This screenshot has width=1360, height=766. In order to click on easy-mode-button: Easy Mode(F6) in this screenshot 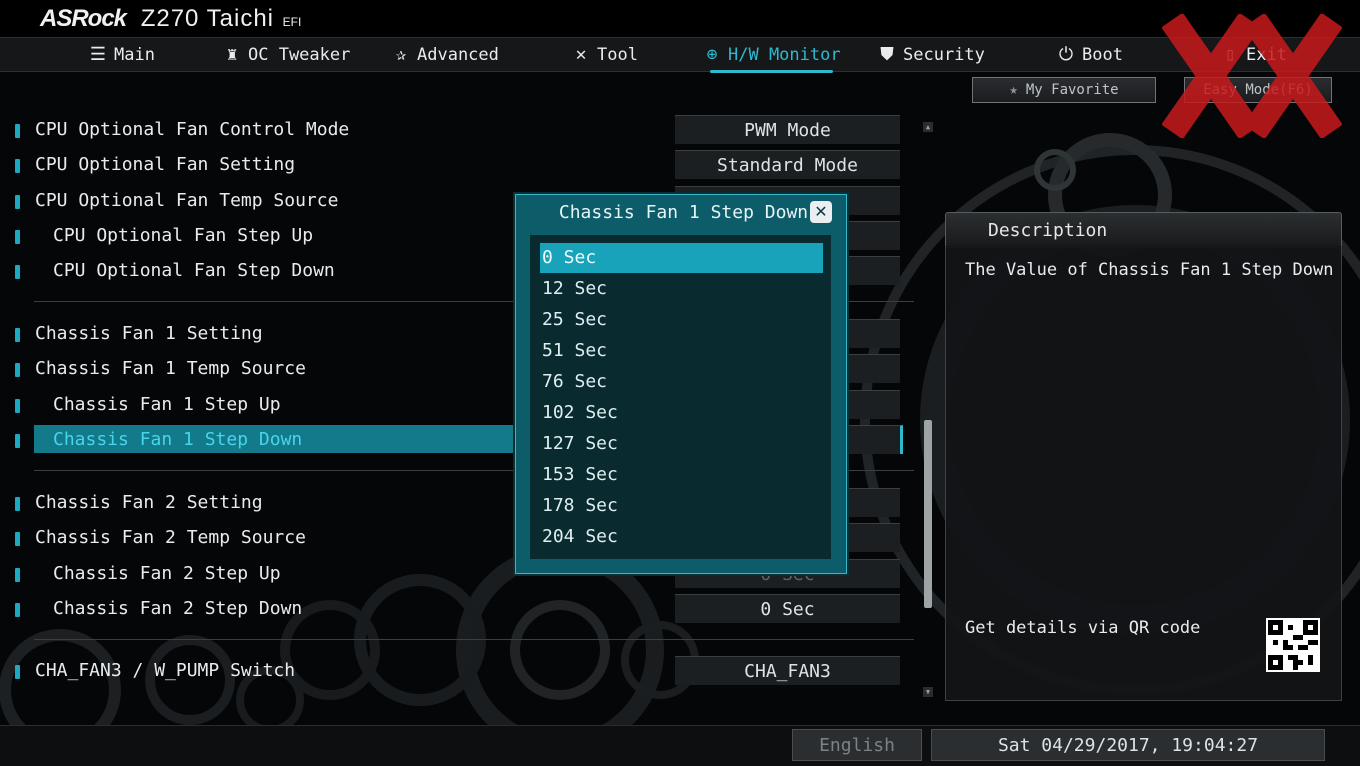, I will do `click(1258, 90)`.